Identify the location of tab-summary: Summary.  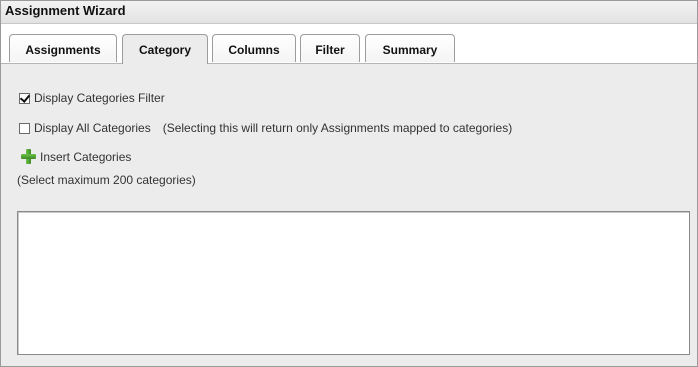
(410, 48).